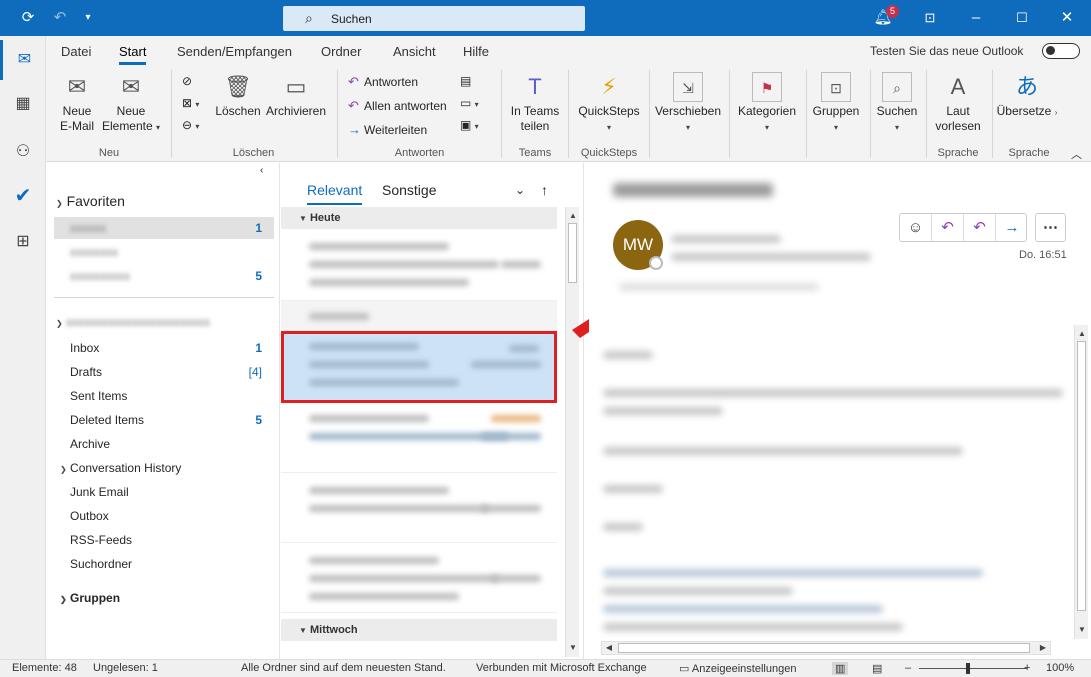  I want to click on folder-junk: Junk Email, so click(170, 492).